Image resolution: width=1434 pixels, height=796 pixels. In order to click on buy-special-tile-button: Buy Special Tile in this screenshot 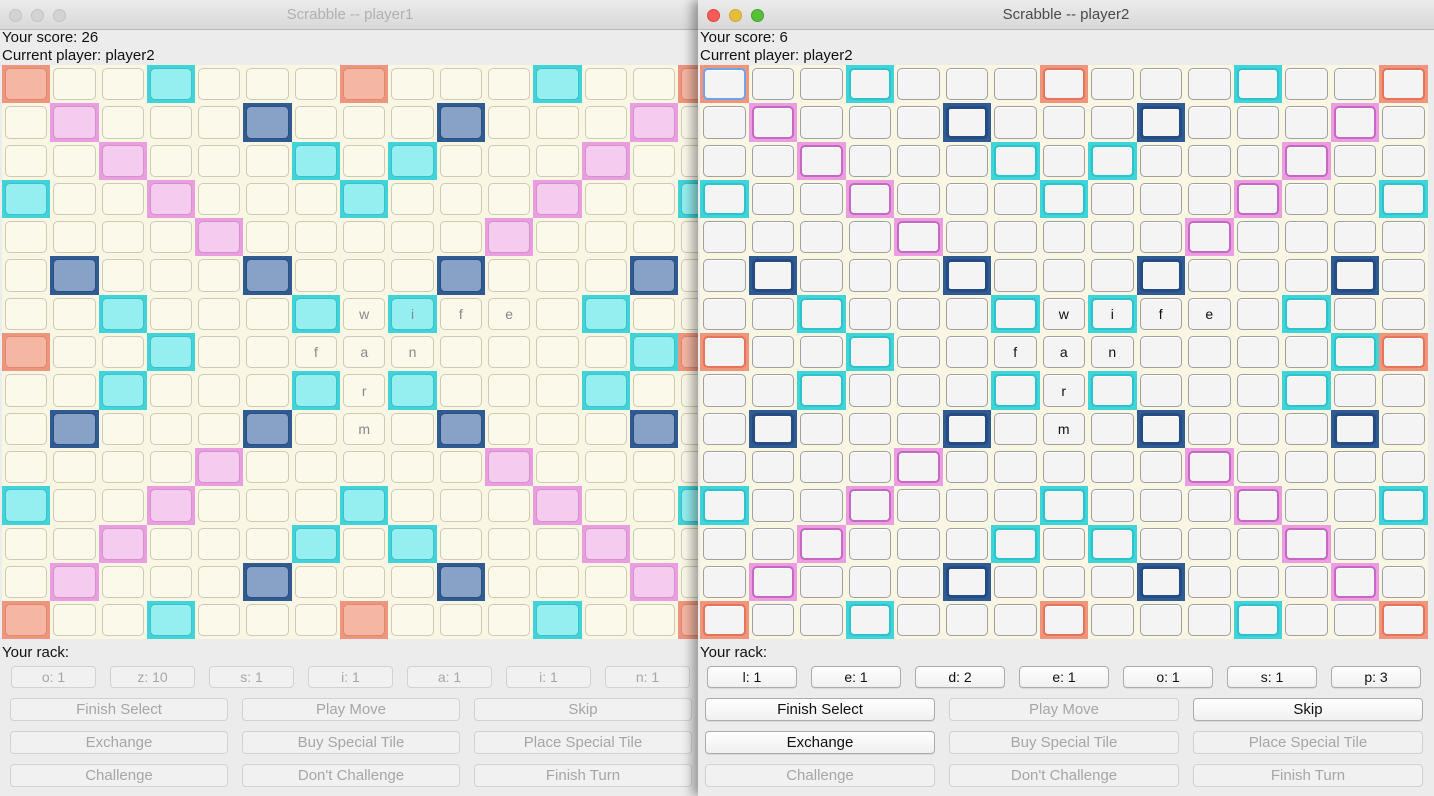, I will do `click(351, 742)`.